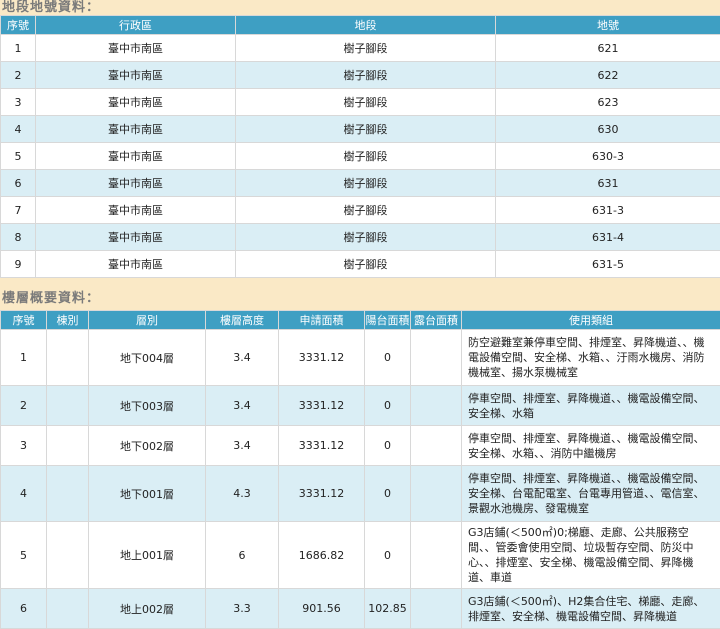 This screenshot has height=629, width=720. Describe the element at coordinates (147, 320) in the screenshot. I see `col-header-floor: 層別` at that location.